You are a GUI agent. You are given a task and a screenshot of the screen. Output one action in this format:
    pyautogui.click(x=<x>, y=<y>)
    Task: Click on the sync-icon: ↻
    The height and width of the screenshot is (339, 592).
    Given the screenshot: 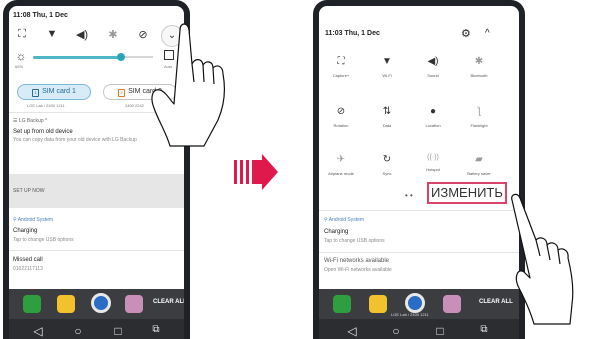 What is the action you would take?
    pyautogui.click(x=387, y=159)
    